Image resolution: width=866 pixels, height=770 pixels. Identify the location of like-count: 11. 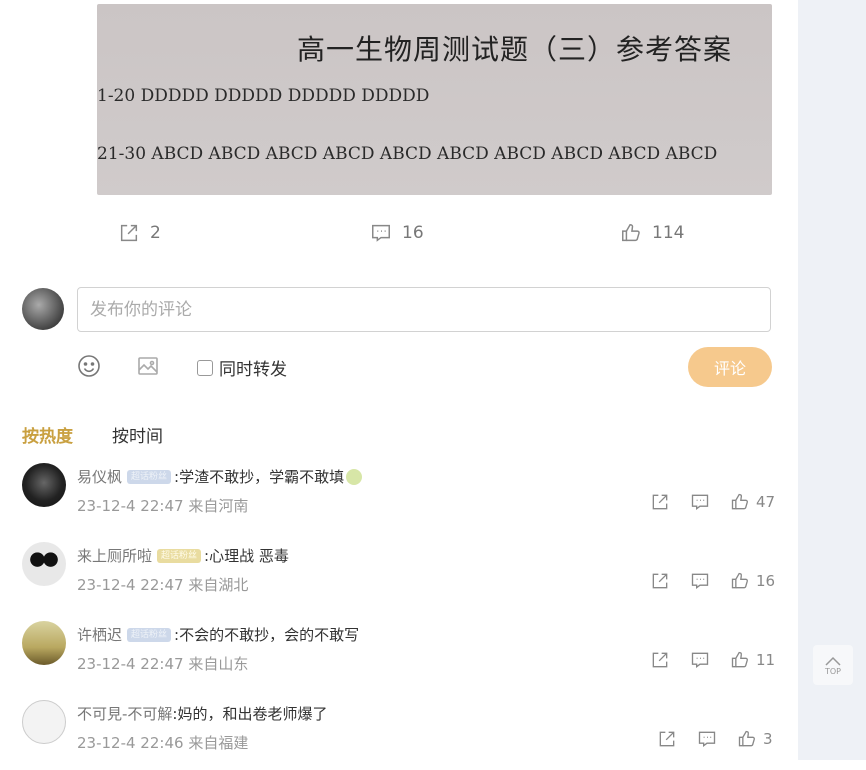
(766, 660).